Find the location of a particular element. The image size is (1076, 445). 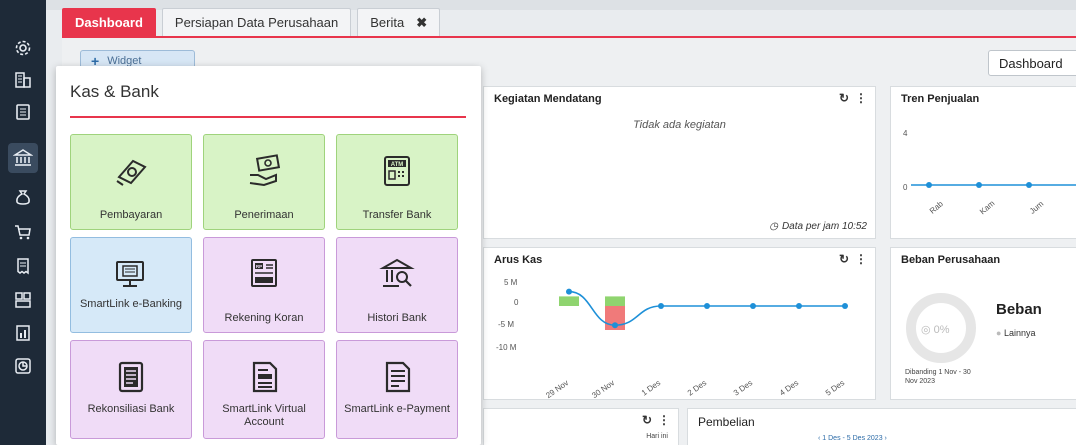

data-timestamp: ◷ Data per jam 10:52 is located at coordinates (818, 226).